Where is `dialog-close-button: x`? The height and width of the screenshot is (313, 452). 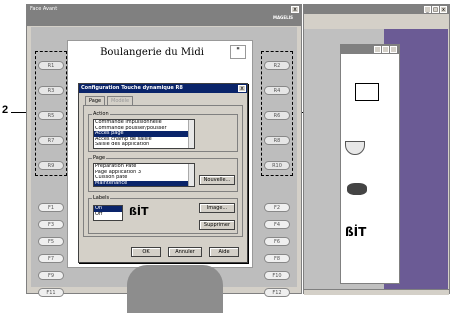
dialog-close-button: x is located at coordinates (242, 88).